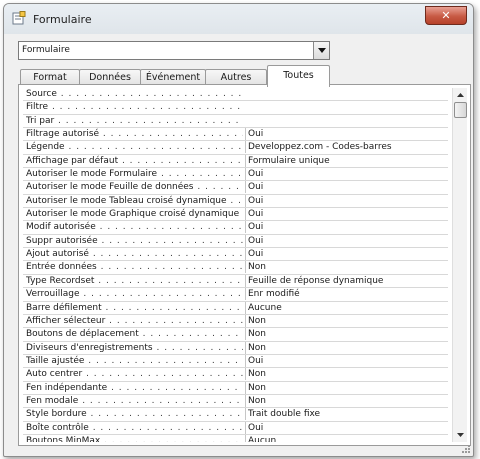 The image size is (480, 459). What do you see at coordinates (61, 227) in the screenshot?
I see `property-label: Modif autorisée` at bounding box center [61, 227].